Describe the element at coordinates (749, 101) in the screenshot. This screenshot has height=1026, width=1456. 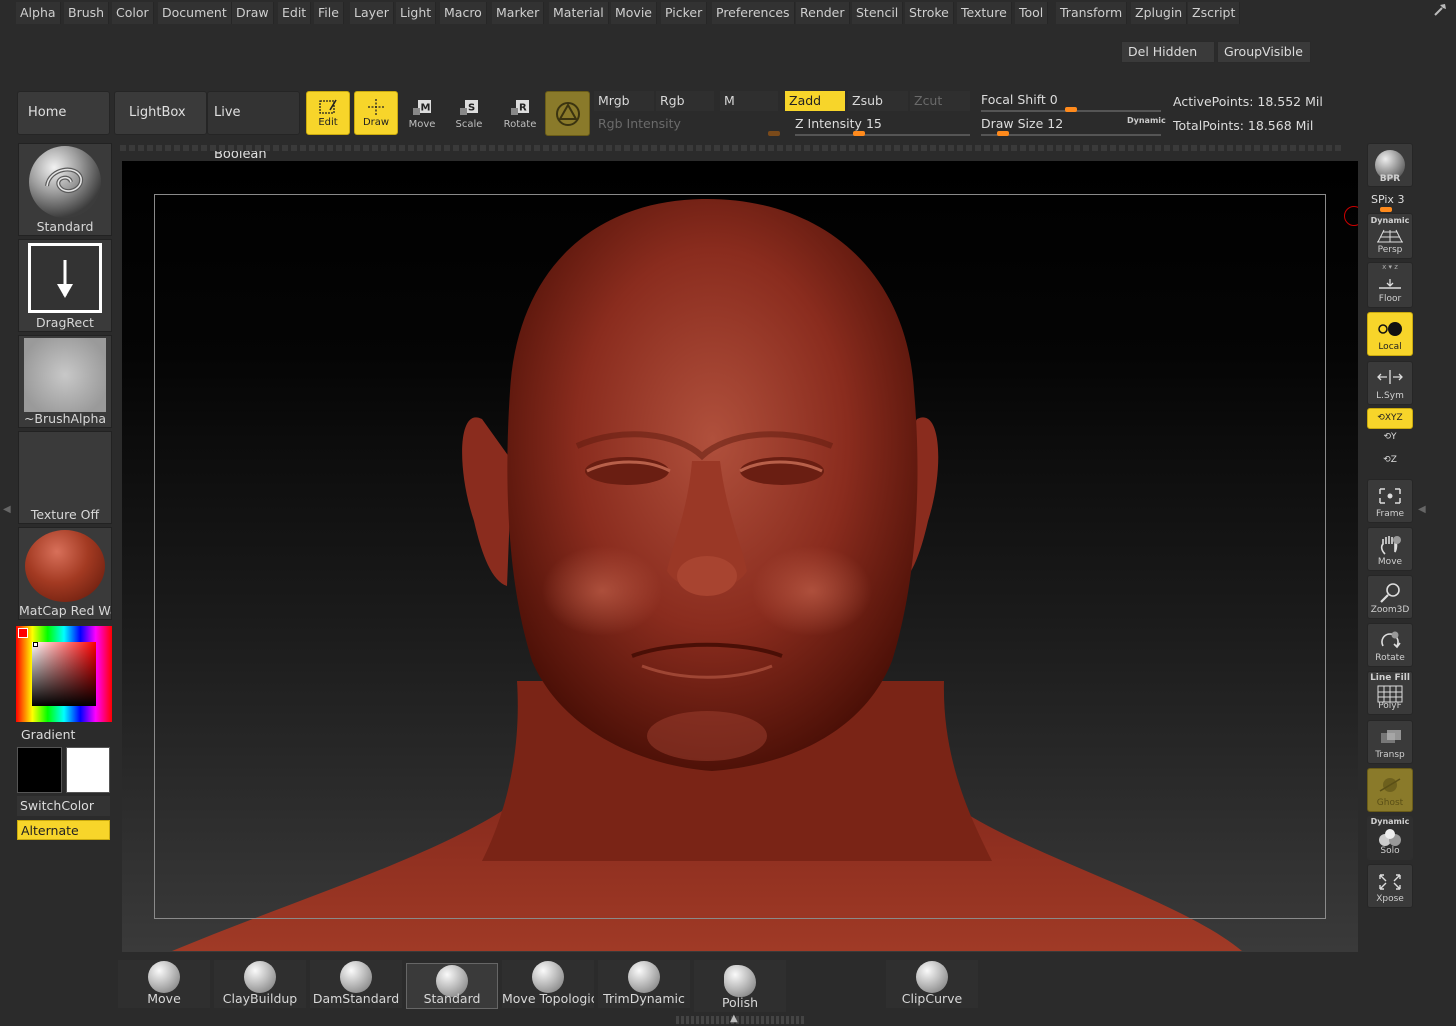
I see `m-button: M` at that location.